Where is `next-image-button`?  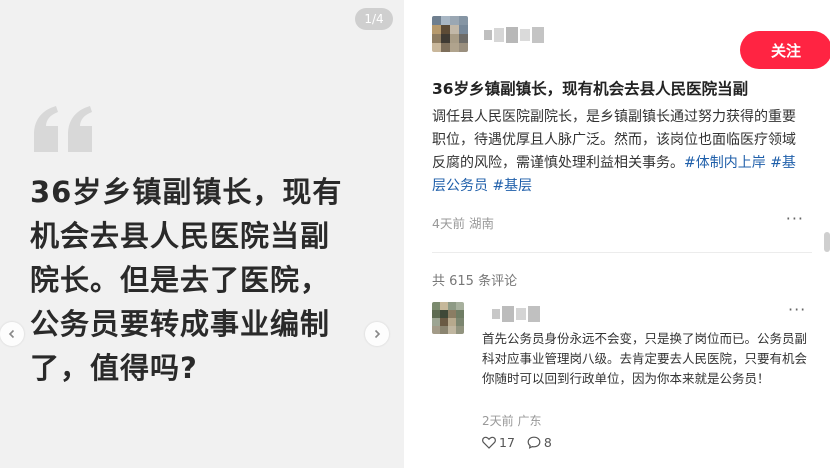 next-image-button is located at coordinates (377, 334).